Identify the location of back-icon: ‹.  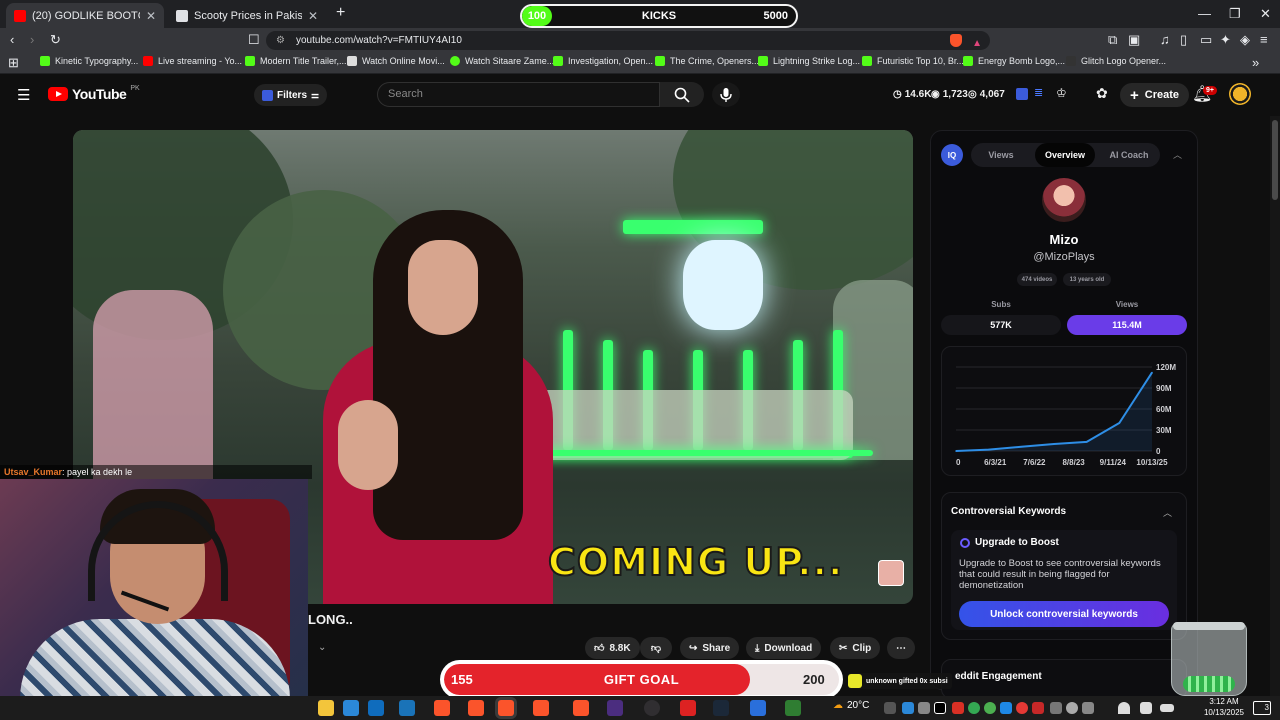
(12, 39).